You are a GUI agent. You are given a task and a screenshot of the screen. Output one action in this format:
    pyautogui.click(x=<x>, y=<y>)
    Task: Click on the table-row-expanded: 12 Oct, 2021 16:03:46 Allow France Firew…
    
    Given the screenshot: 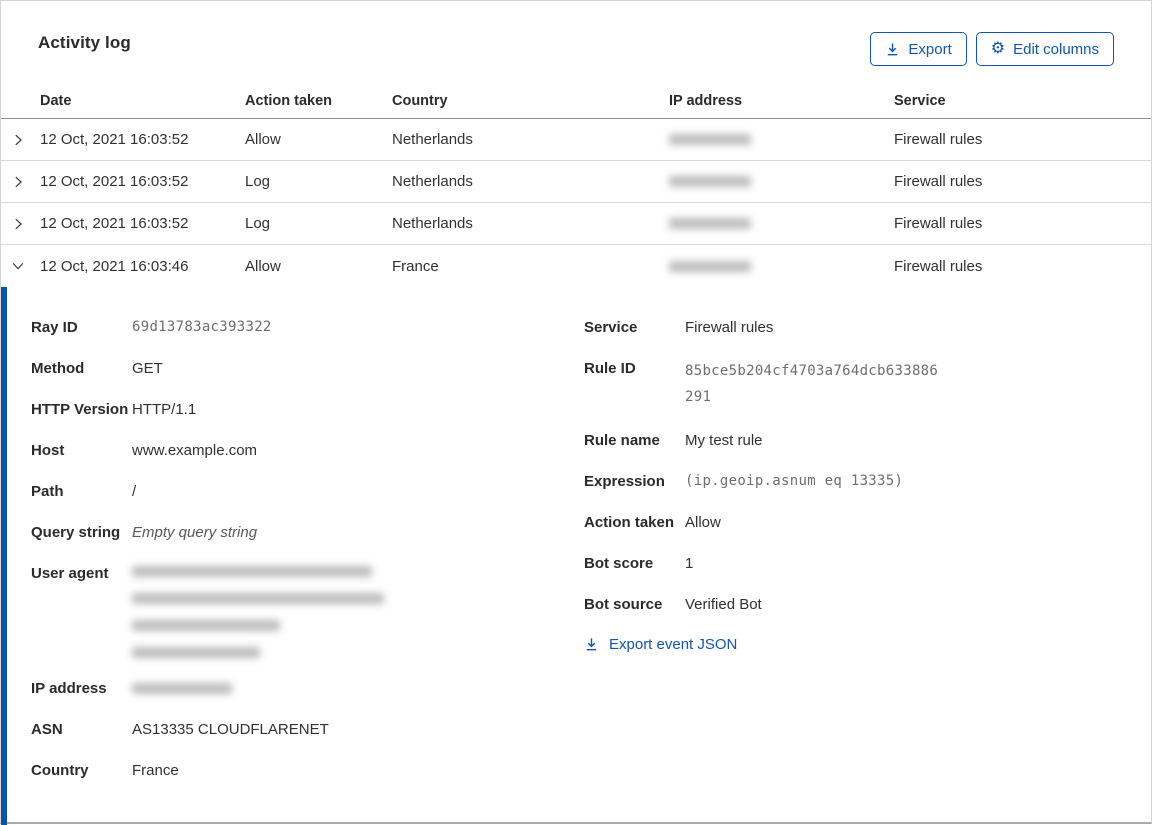 What is the action you would take?
    pyautogui.click(x=576, y=266)
    